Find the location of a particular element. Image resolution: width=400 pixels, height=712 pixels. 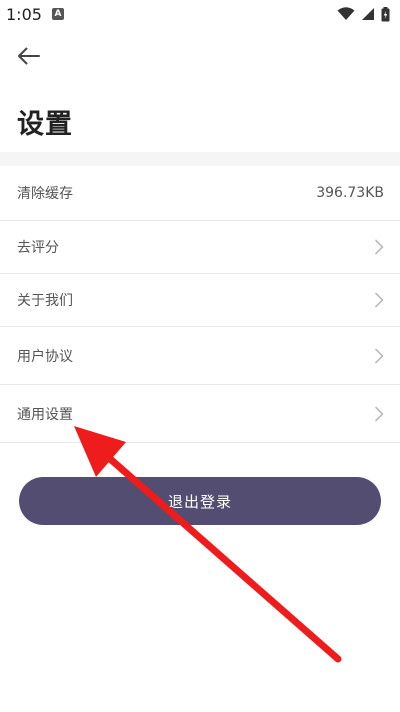

settings-item-label: 清除缓存 is located at coordinates (45, 194).